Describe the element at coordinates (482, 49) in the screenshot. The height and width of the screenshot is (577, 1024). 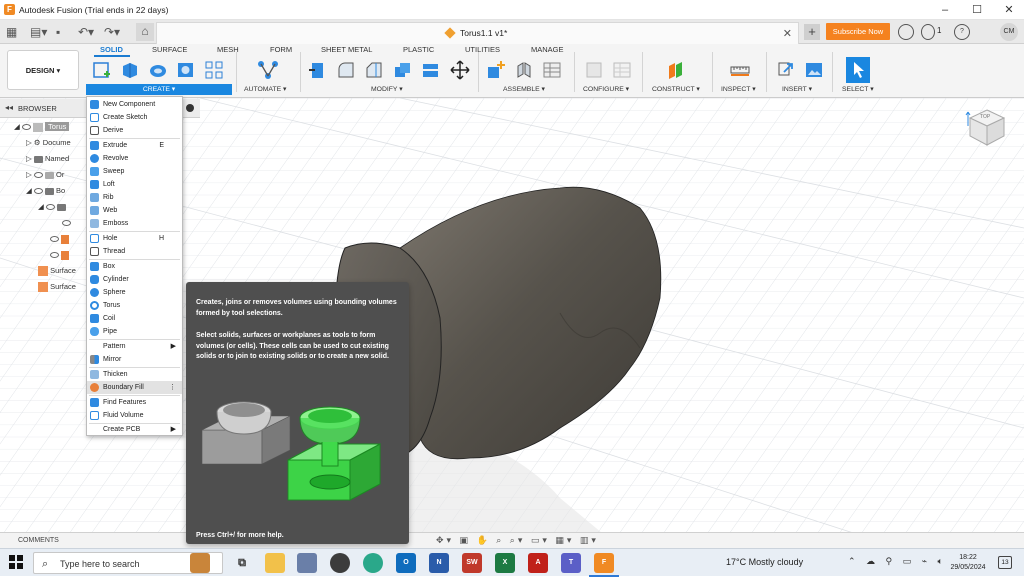
I see `tab-utilities: UTILITIES` at that location.